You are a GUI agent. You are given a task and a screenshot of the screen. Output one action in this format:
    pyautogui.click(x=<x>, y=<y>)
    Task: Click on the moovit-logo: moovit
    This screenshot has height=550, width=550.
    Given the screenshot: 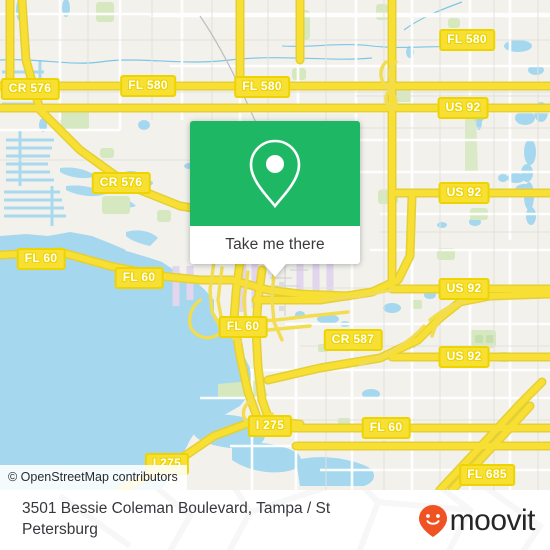 What is the action you would take?
    pyautogui.click(x=477, y=520)
    